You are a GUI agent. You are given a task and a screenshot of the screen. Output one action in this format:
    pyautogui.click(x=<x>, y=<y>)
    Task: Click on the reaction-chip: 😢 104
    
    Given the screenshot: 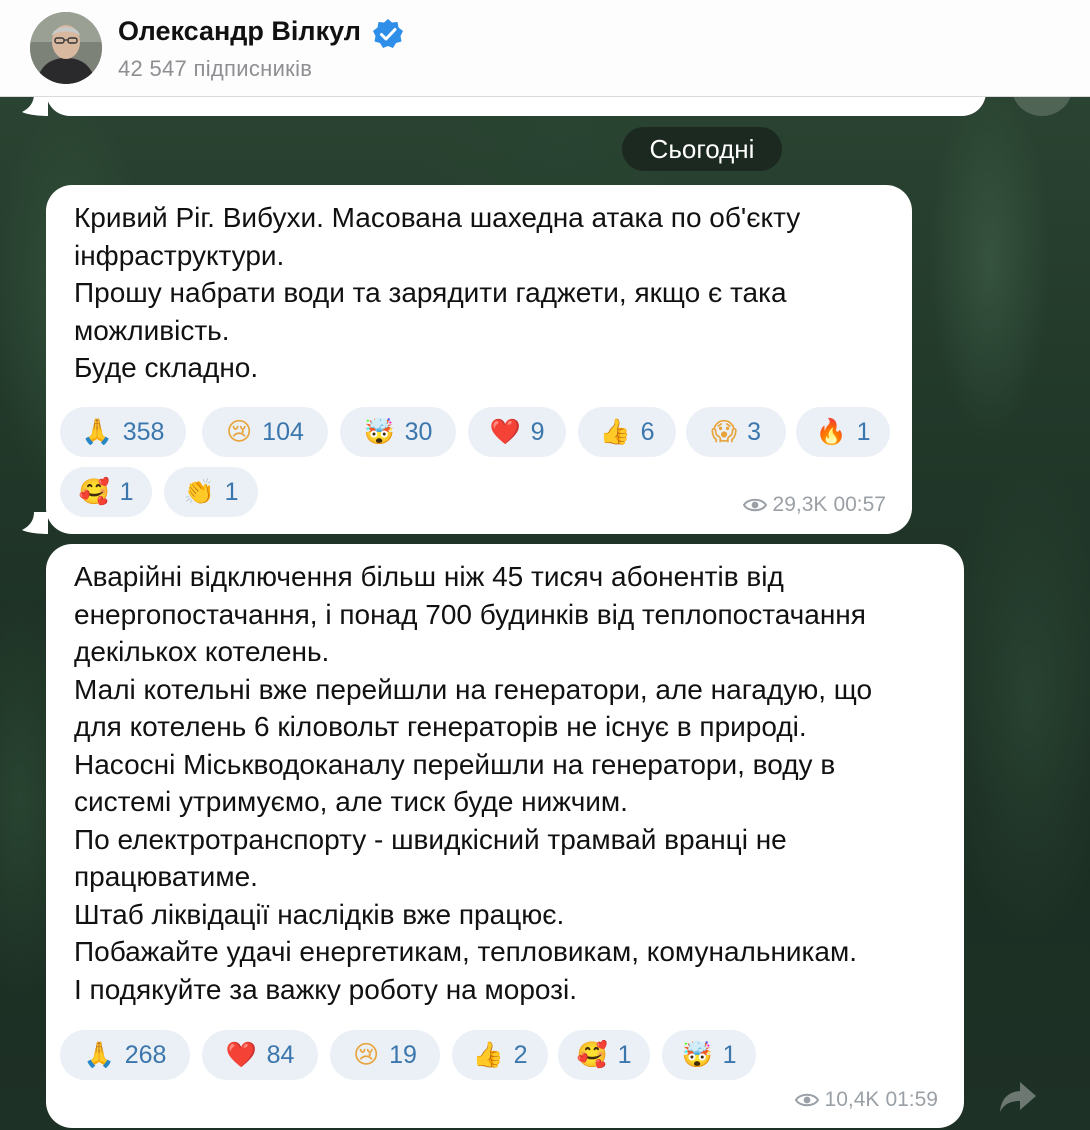 What is the action you would take?
    pyautogui.click(x=265, y=432)
    